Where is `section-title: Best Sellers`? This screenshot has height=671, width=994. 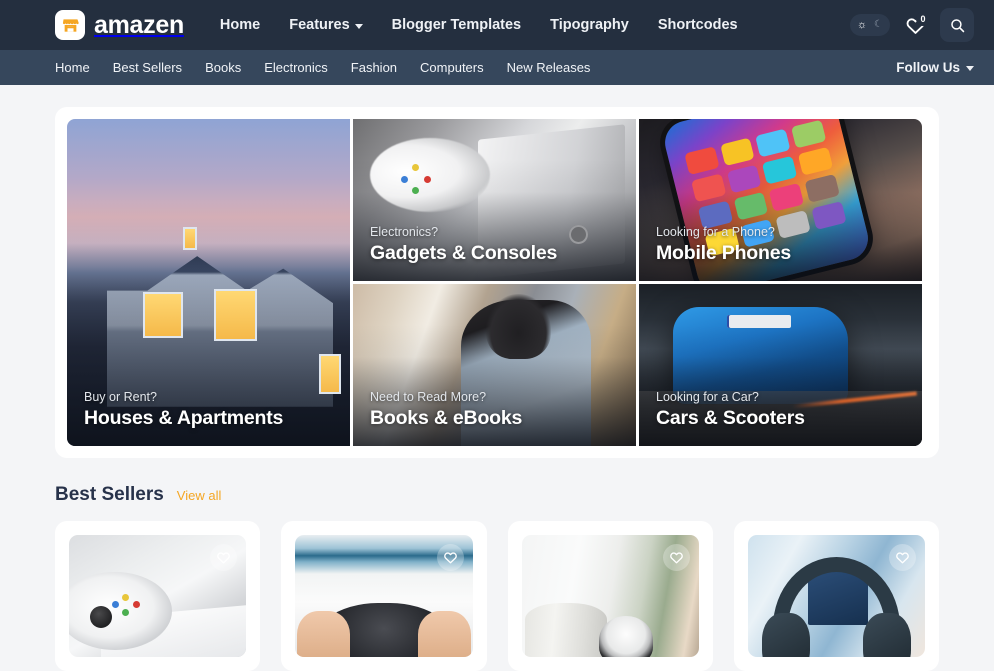 section-title: Best Sellers is located at coordinates (109, 494).